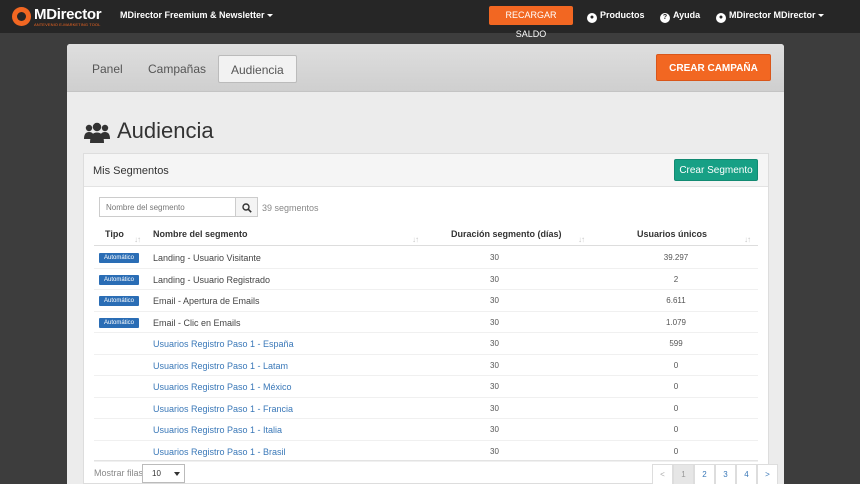 This screenshot has height=484, width=860. Describe the element at coordinates (704, 474) in the screenshot. I see `pagination-page: 2` at that location.